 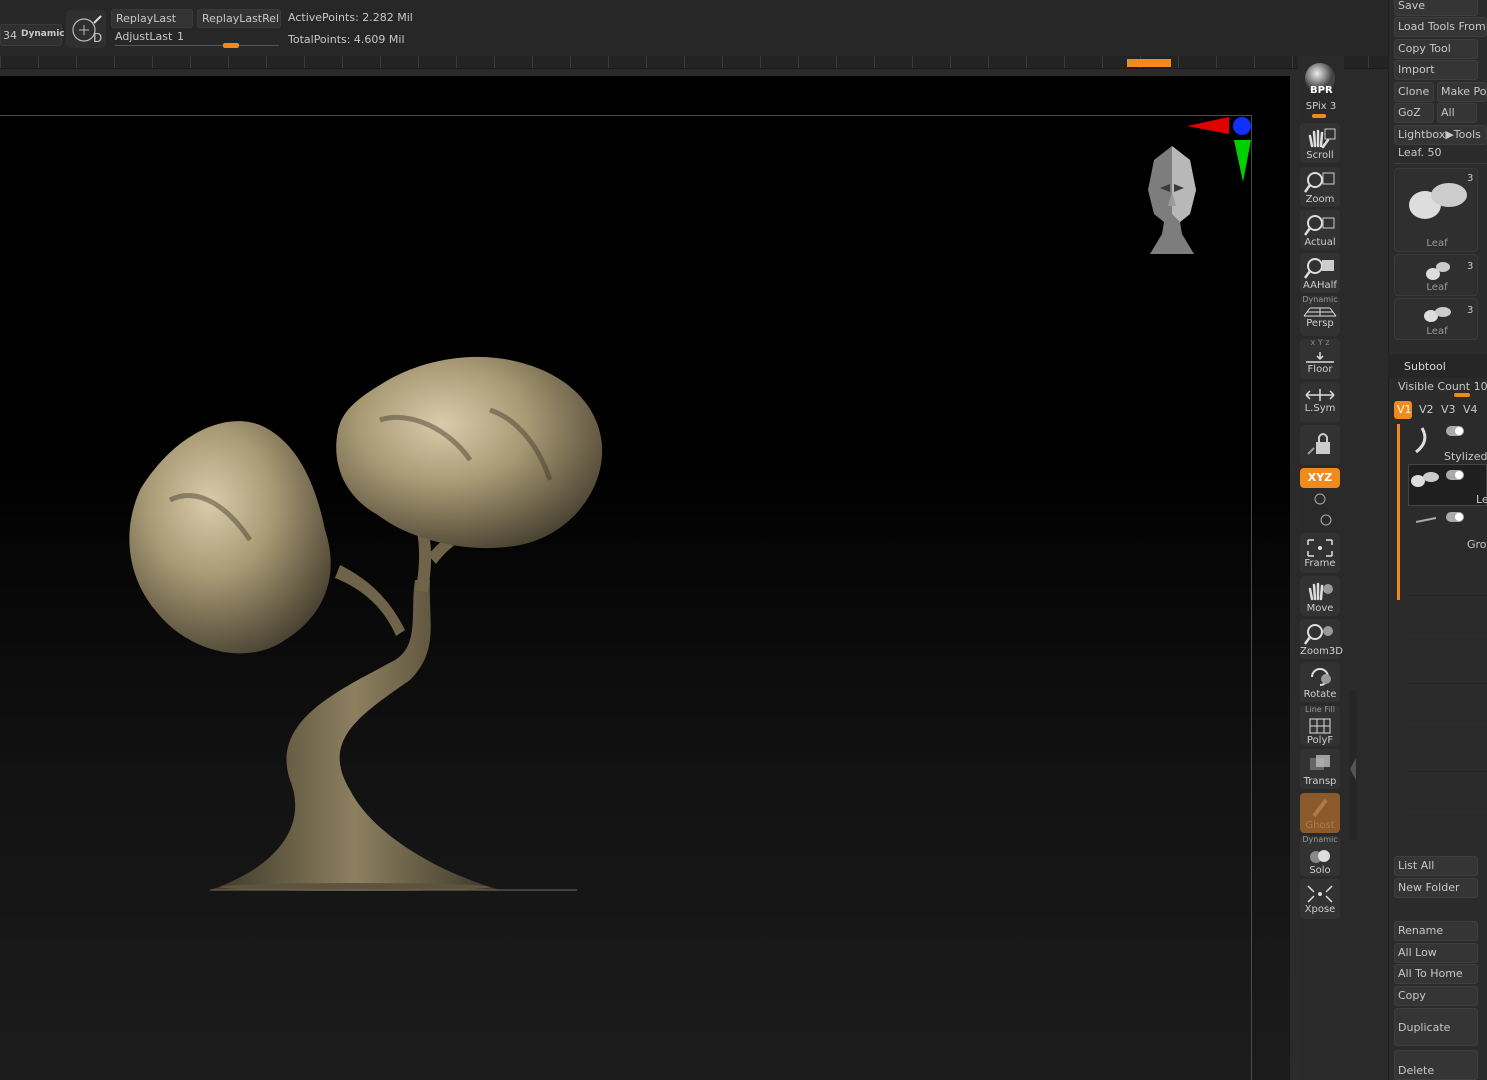 I want to click on all-to-home-button: All To Home, so click(x=1436, y=974).